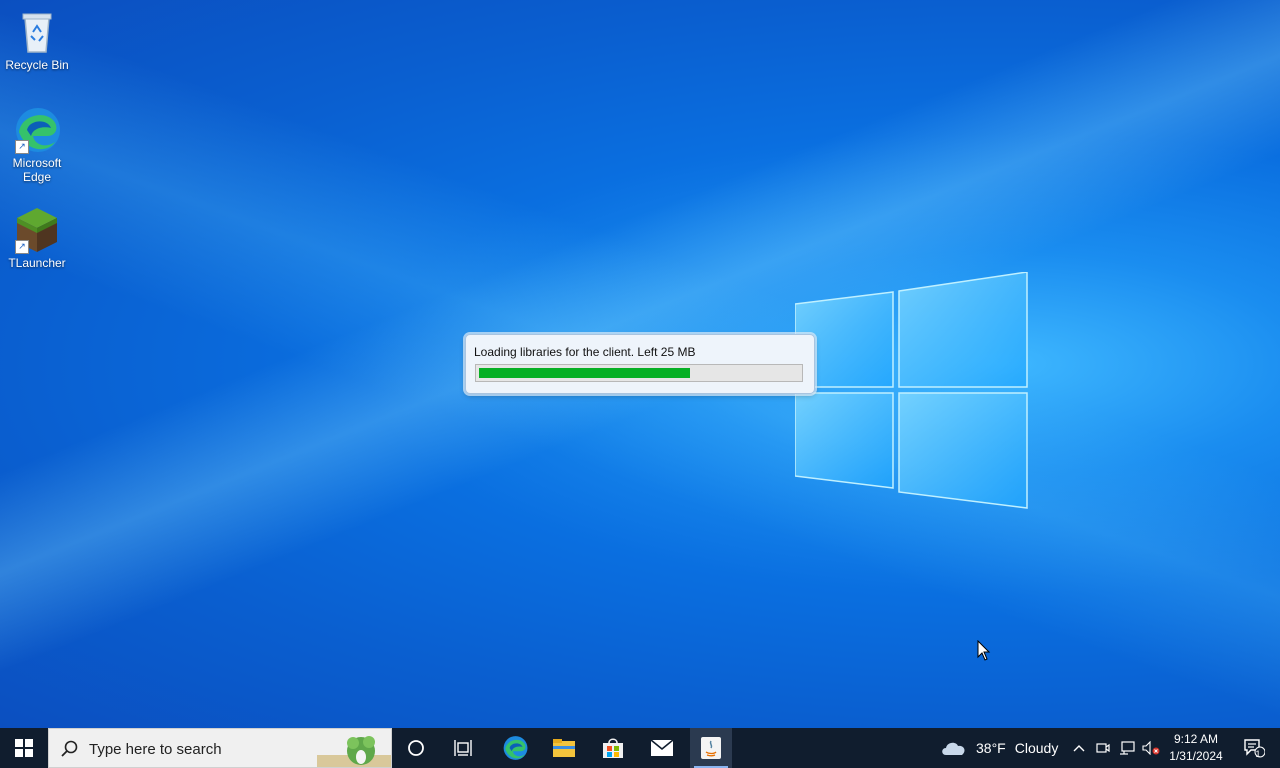  Describe the element at coordinates (1196, 739) in the screenshot. I see `clock-time: 9:12 AM` at that location.